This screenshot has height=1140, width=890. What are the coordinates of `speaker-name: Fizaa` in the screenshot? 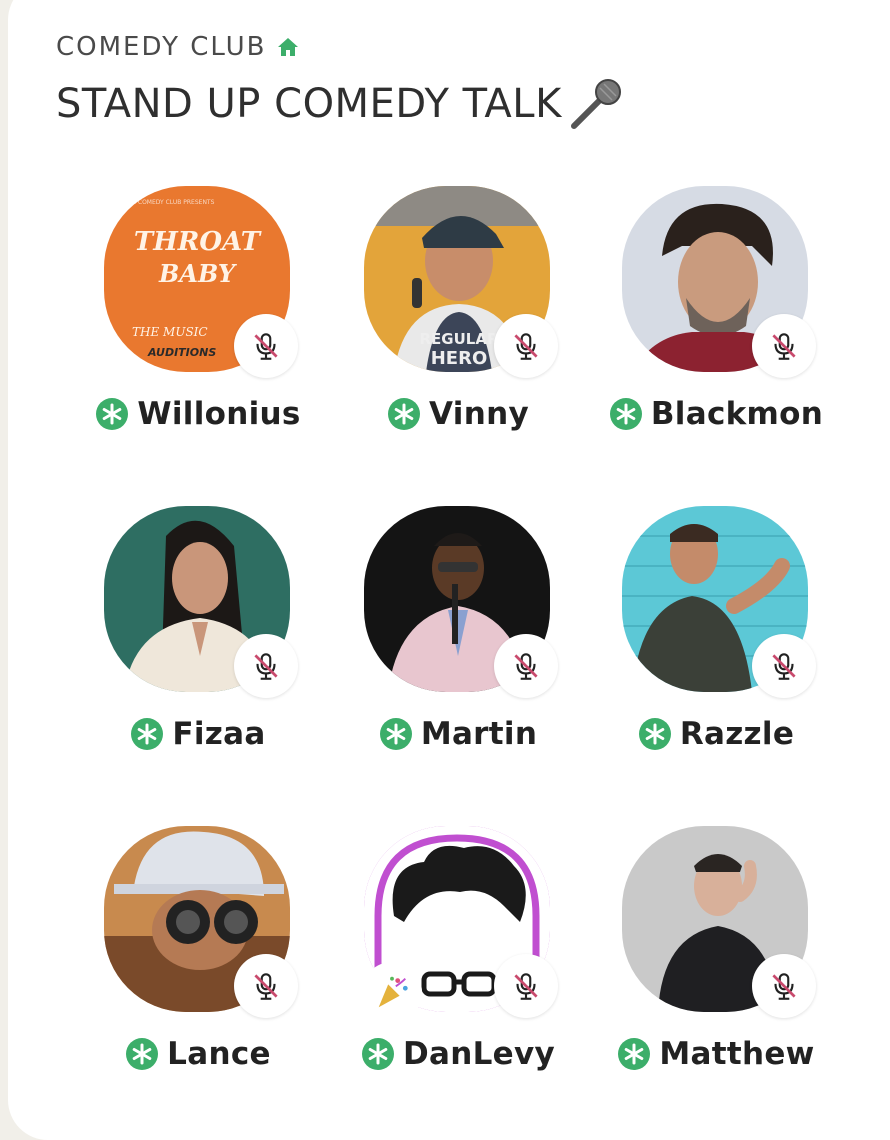 It's located at (219, 734).